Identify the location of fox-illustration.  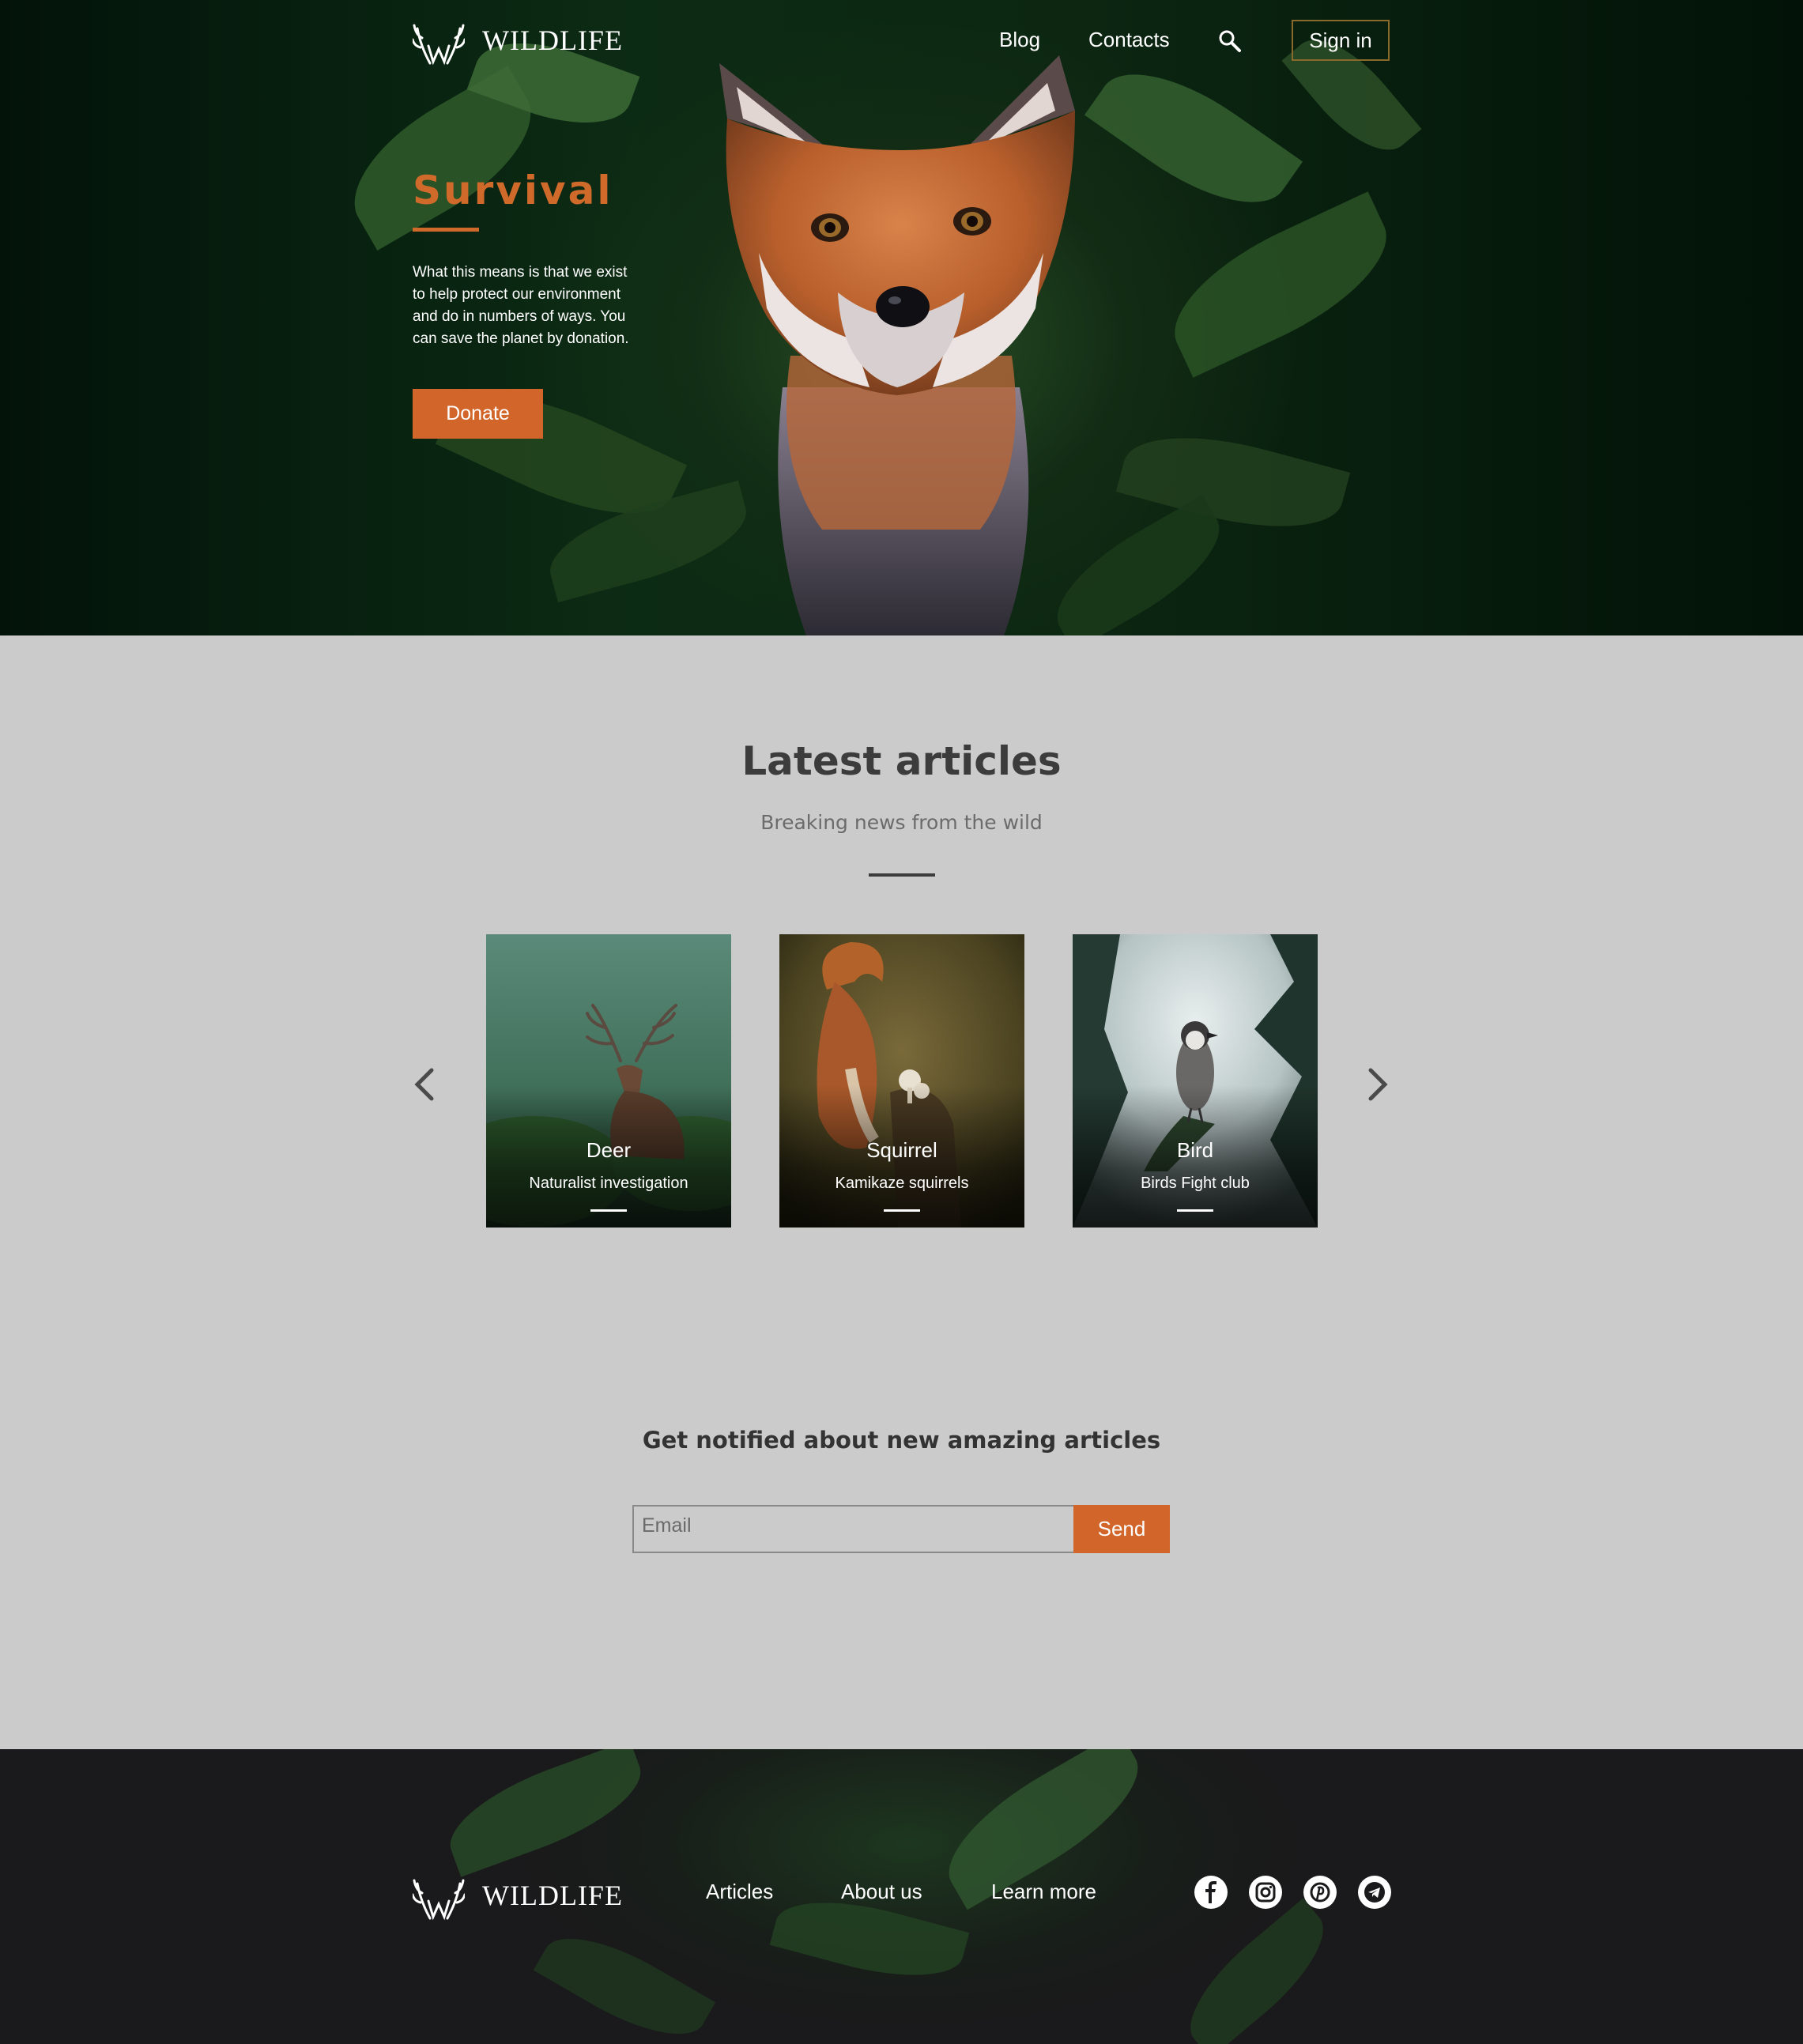
(897, 345).